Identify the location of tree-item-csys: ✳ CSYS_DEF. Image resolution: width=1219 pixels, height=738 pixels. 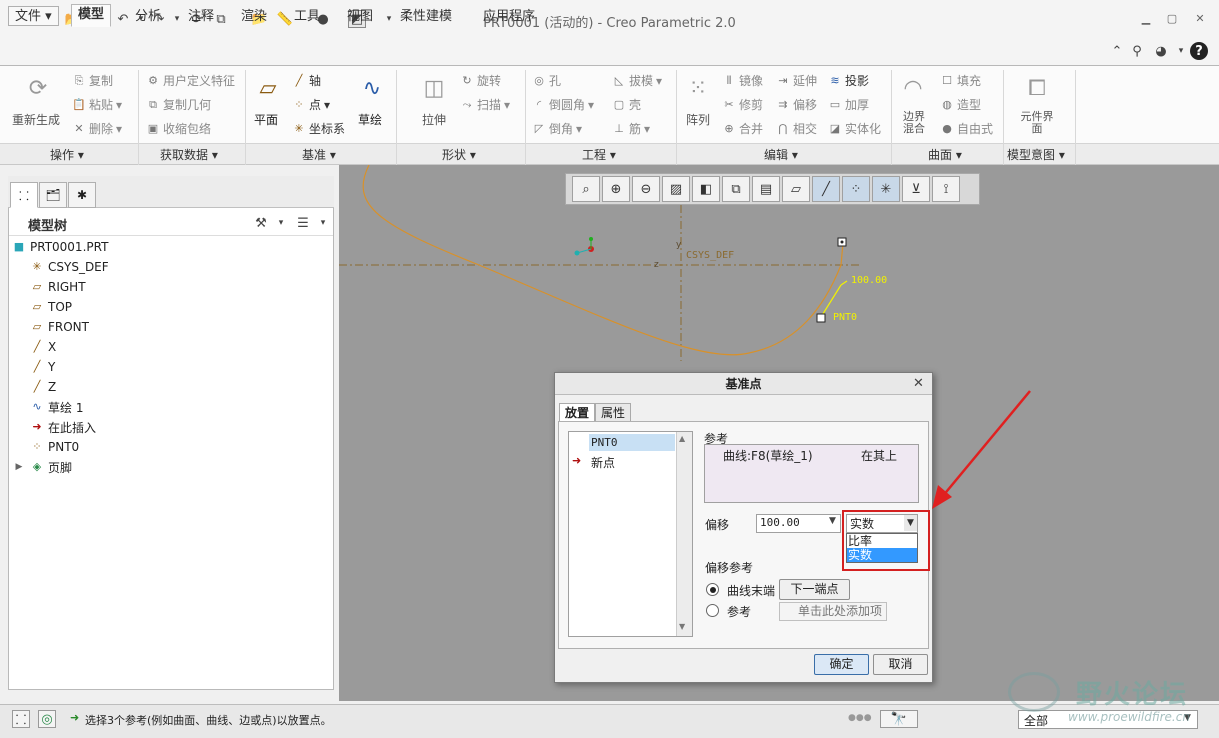
(171, 267).